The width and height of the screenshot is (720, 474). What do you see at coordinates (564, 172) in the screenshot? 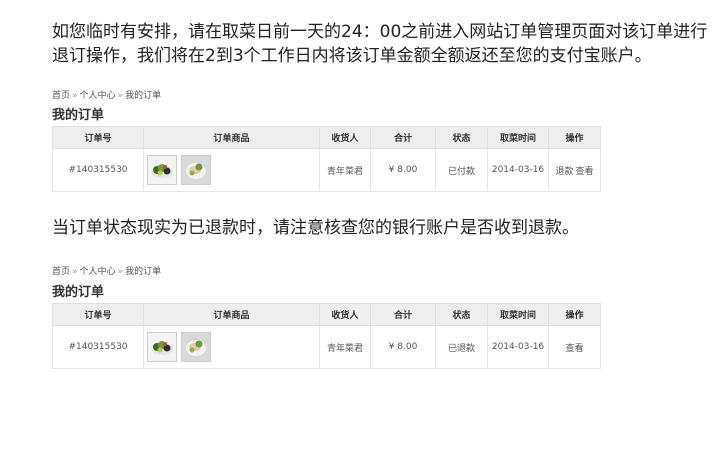
I see `refund-link: 退款` at bounding box center [564, 172].